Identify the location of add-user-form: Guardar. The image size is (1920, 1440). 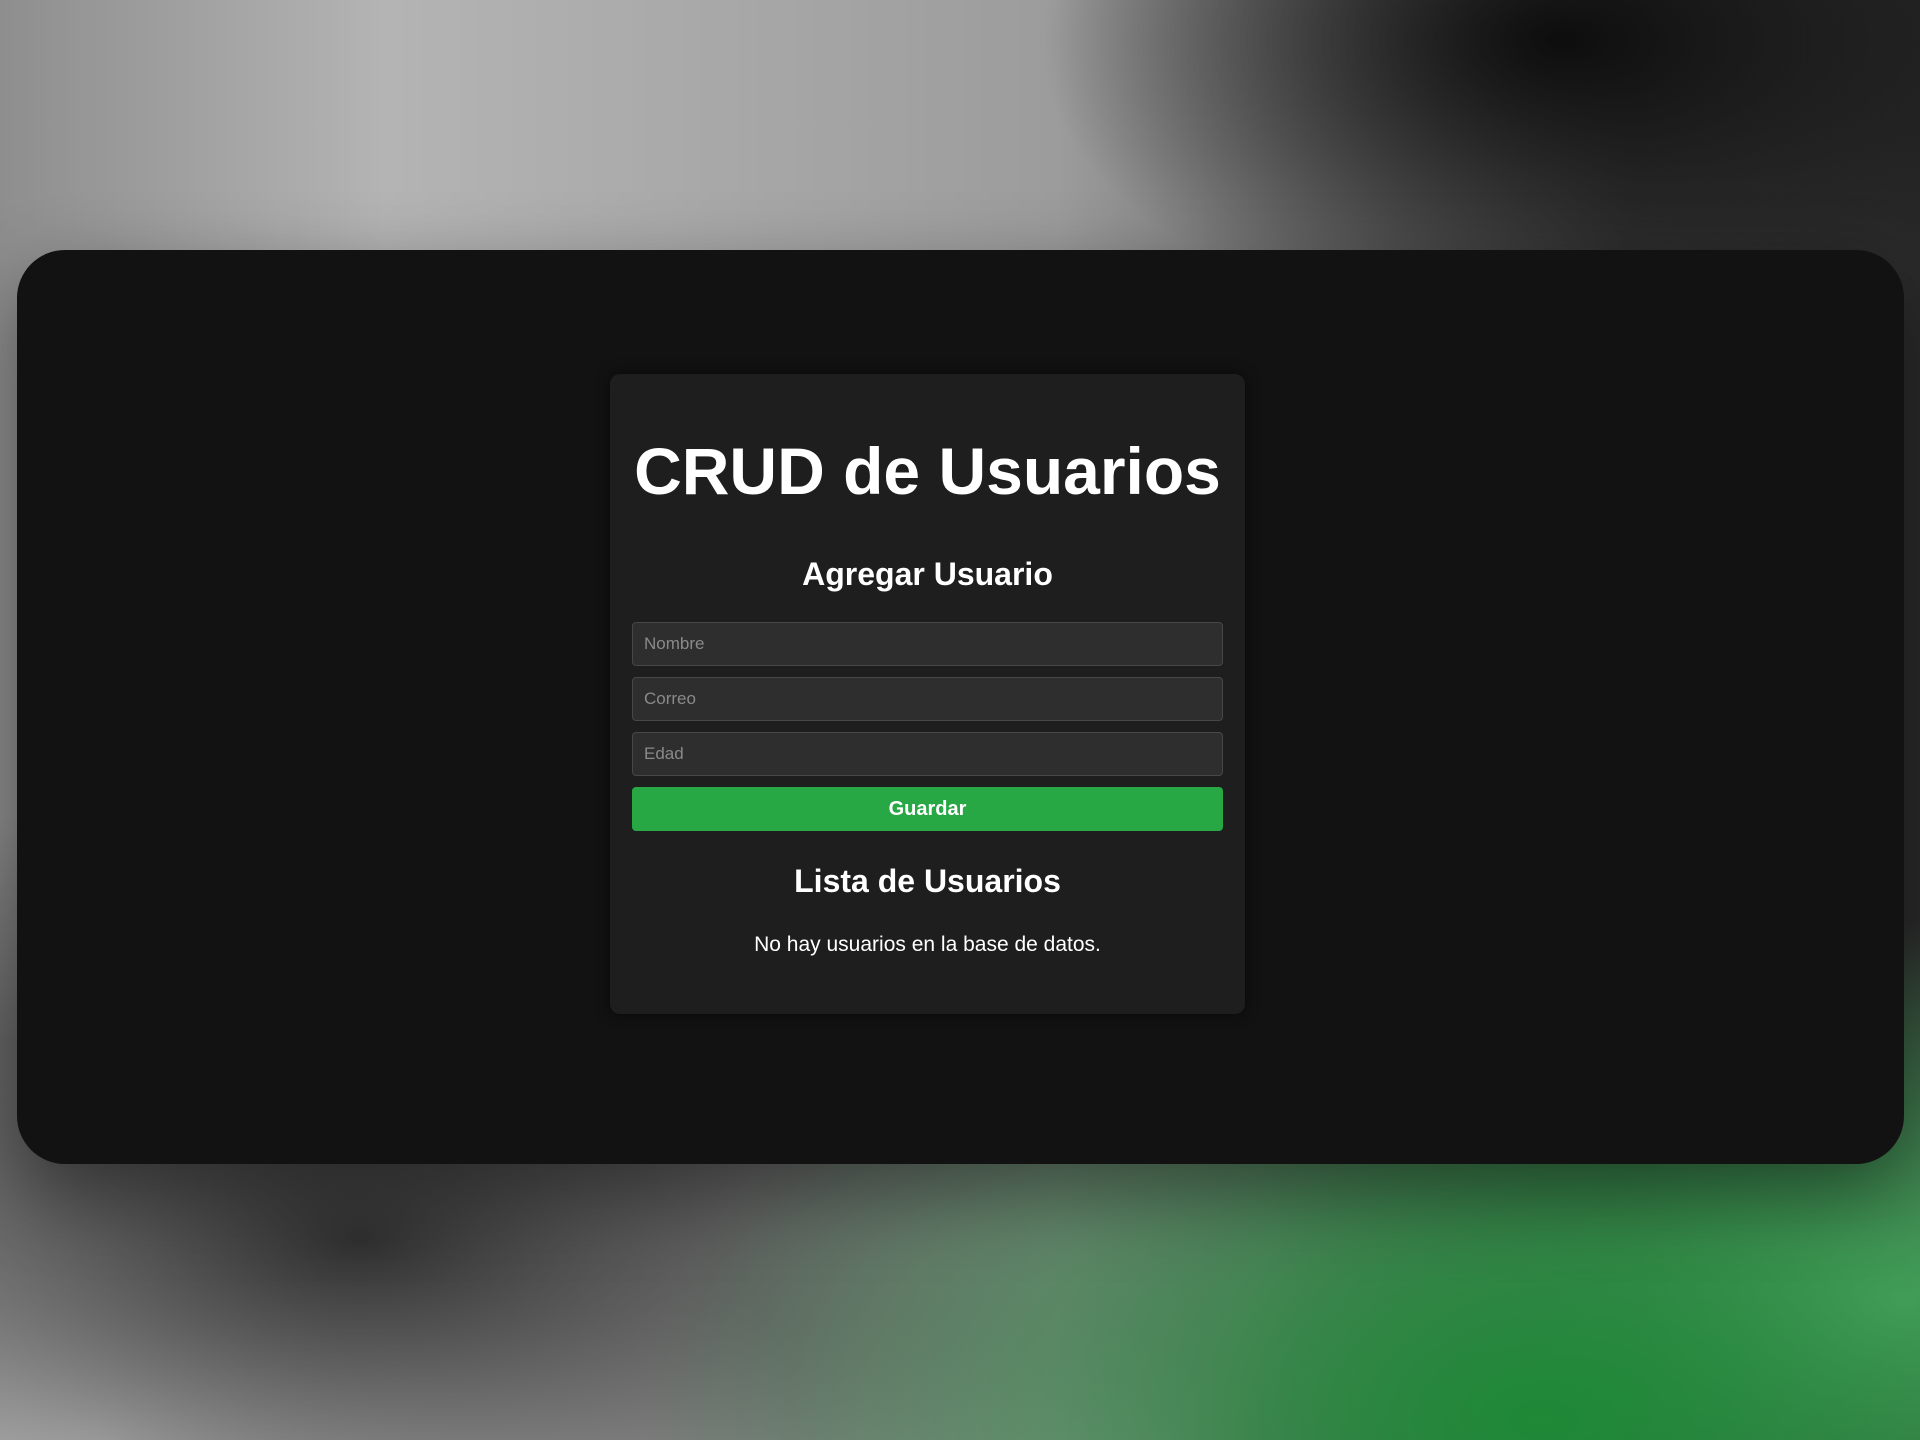
(927, 726).